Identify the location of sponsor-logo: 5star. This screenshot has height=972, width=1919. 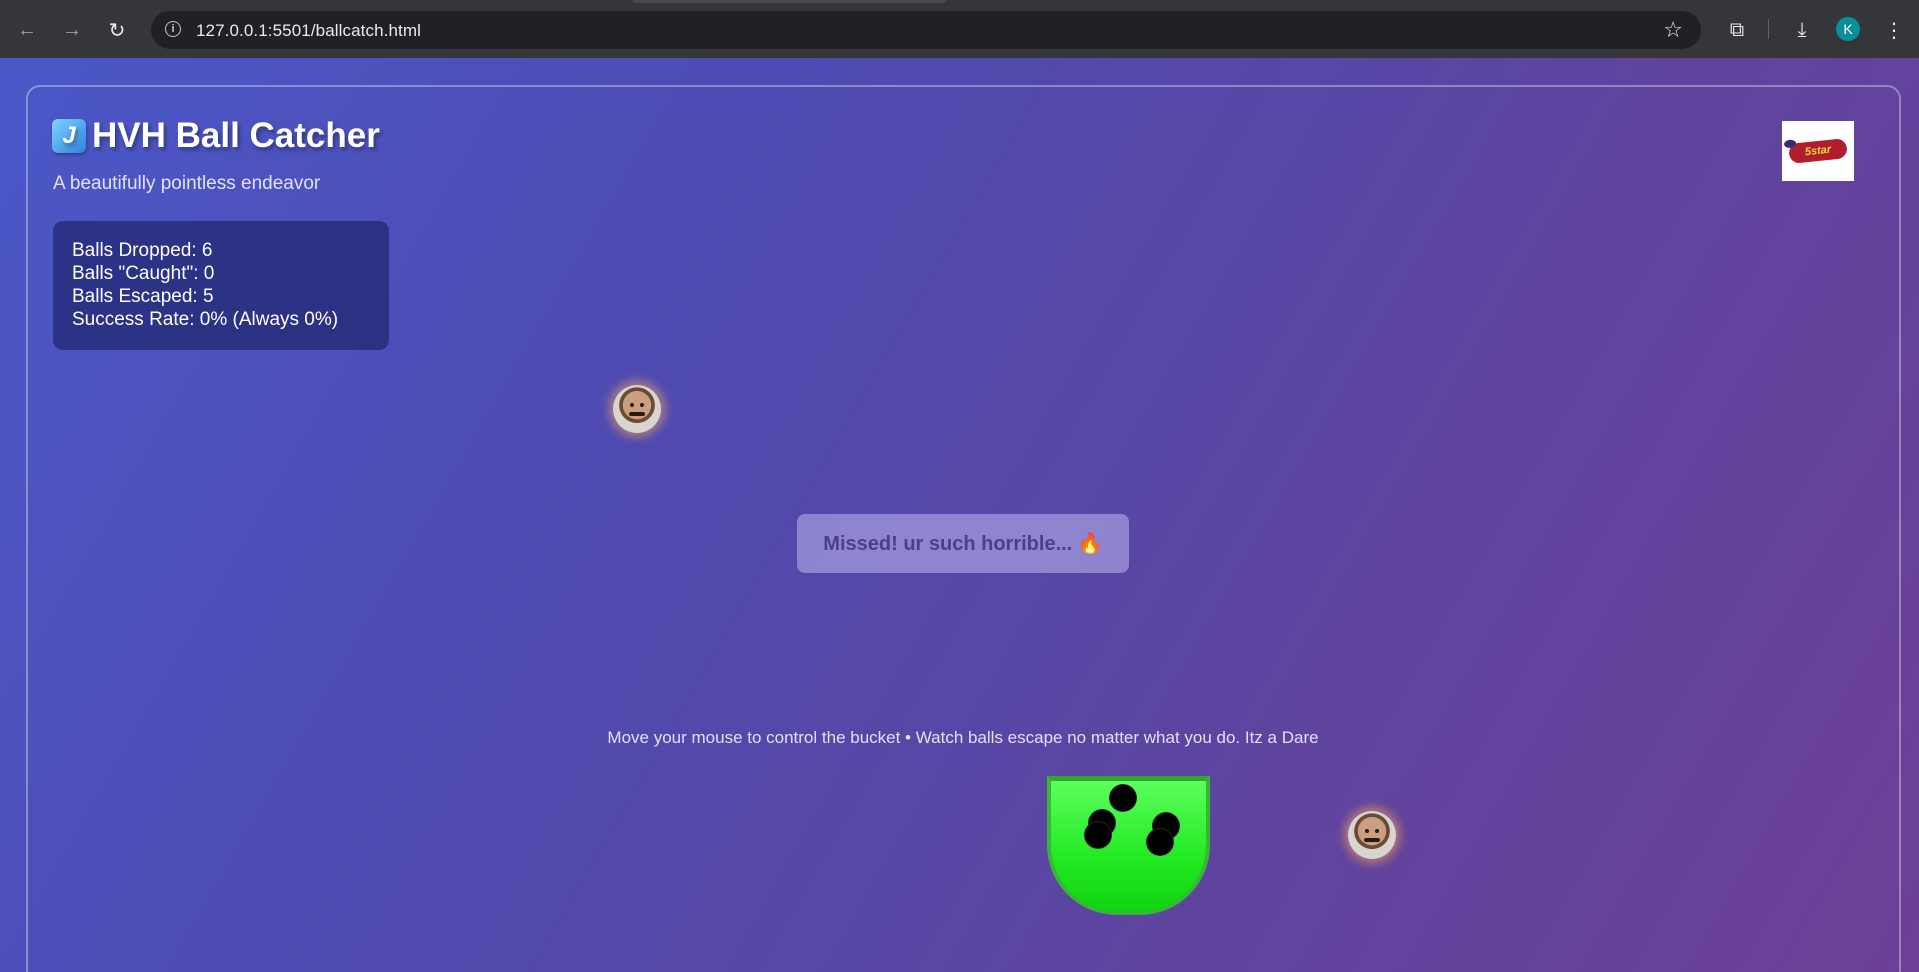
(1818, 151).